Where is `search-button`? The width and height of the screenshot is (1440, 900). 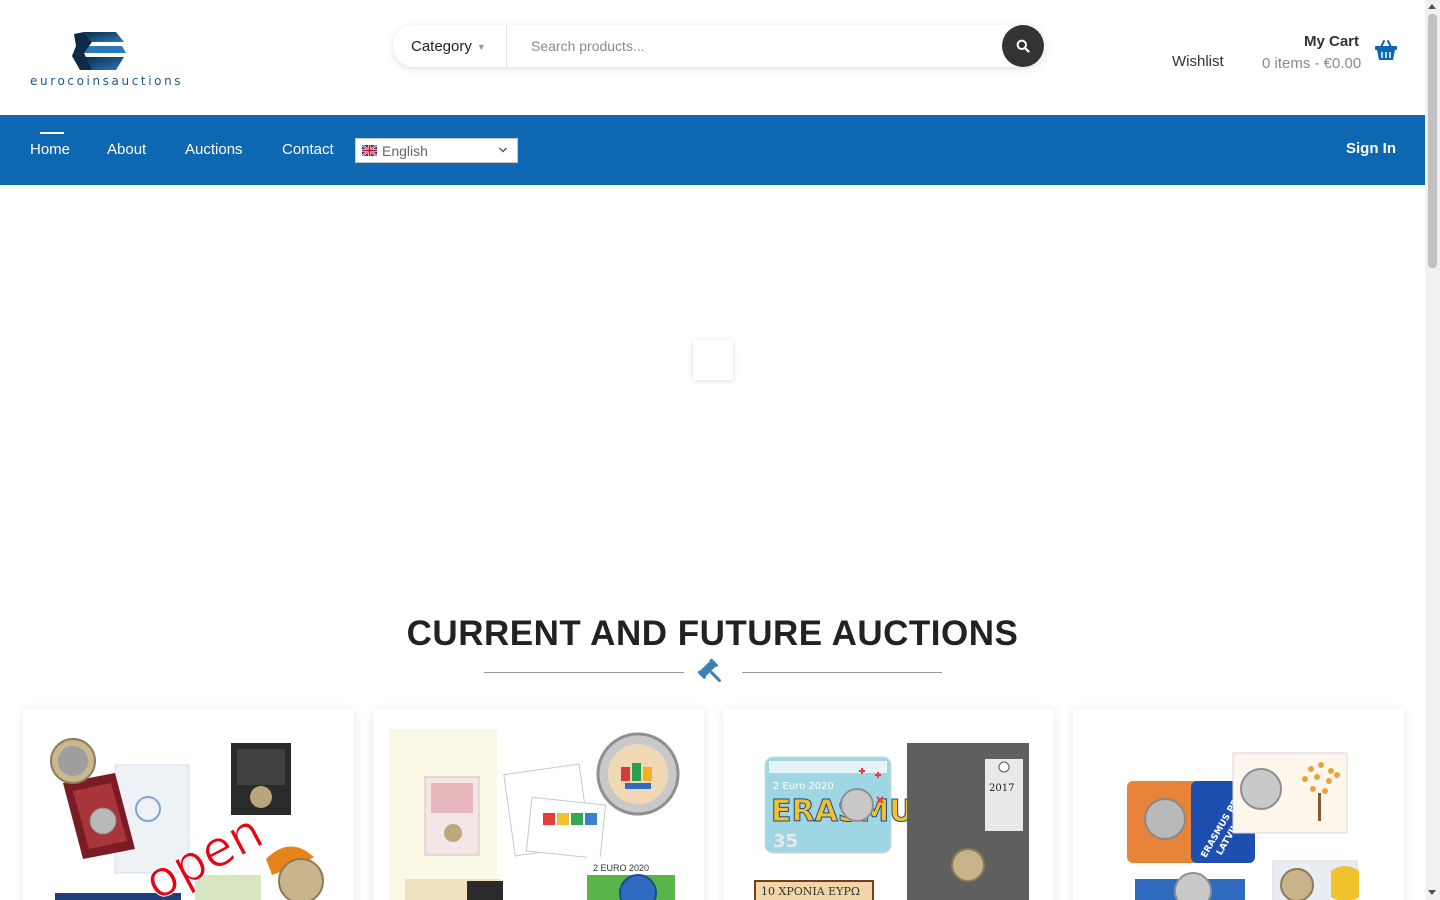 search-button is located at coordinates (1023, 46).